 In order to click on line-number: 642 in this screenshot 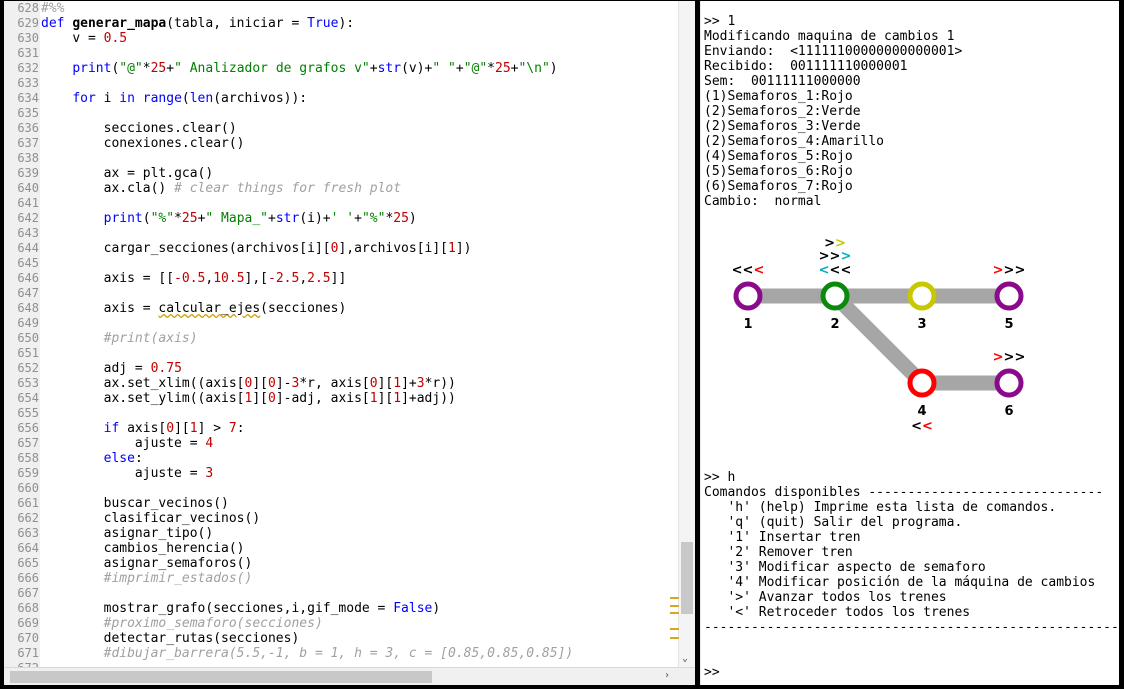, I will do `click(28, 218)`.